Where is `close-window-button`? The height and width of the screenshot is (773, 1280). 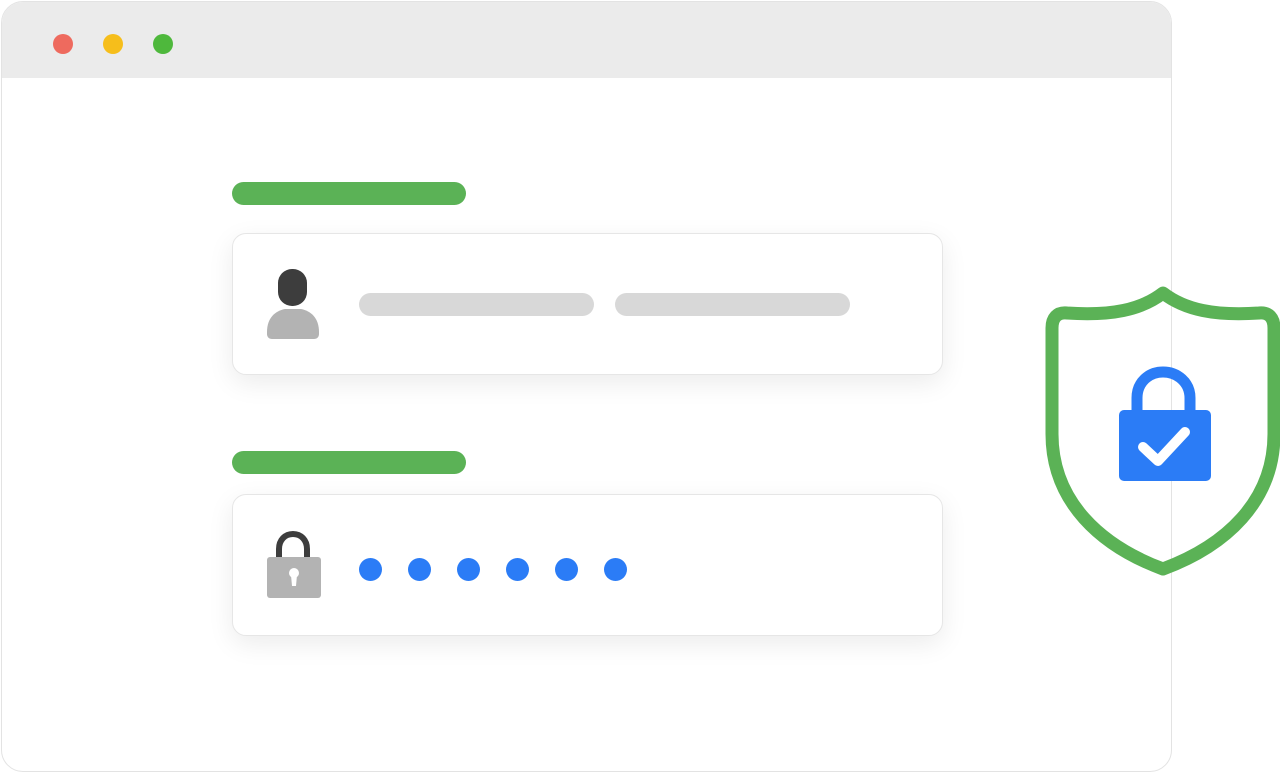
close-window-button is located at coordinates (63, 44).